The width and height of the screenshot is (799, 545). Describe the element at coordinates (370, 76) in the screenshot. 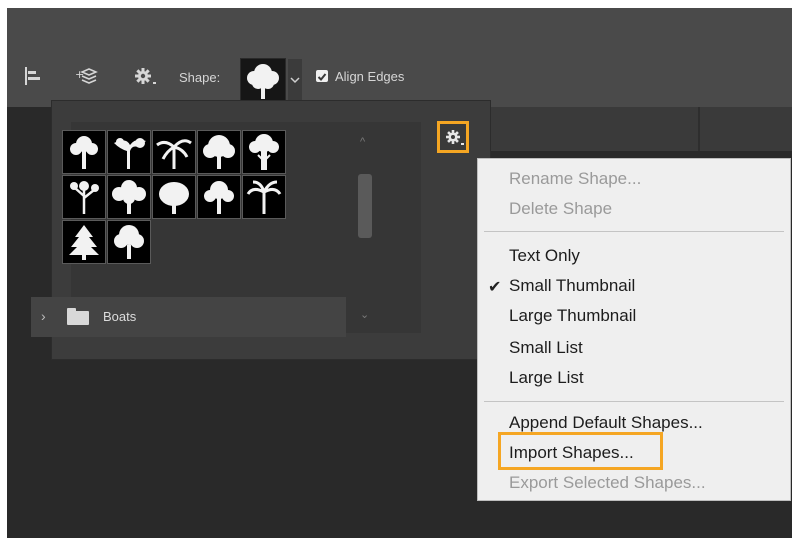

I see `align-edges-label: Align Edges` at that location.